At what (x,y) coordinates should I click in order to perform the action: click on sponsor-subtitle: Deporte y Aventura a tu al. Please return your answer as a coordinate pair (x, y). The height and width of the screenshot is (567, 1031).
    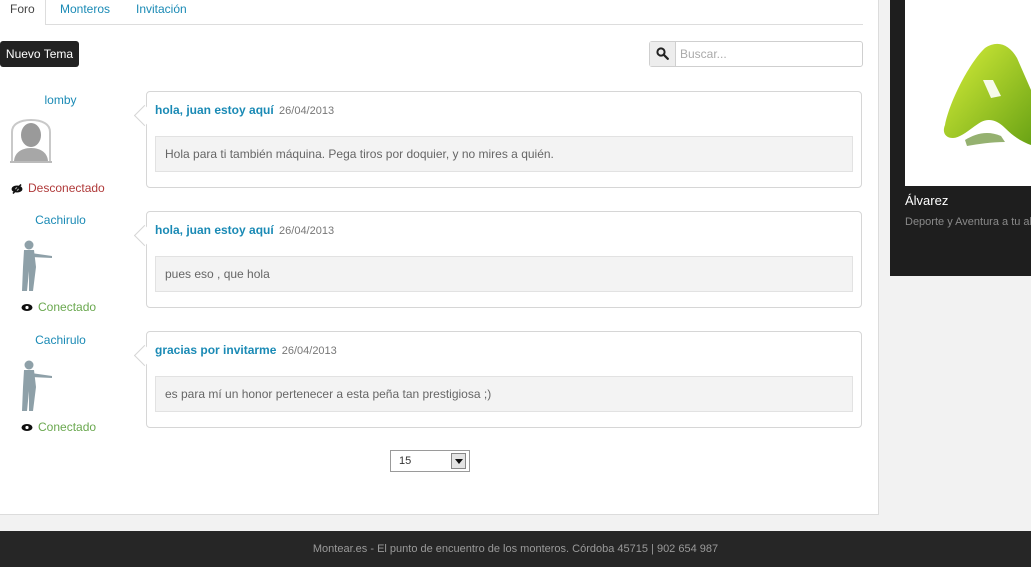
    Looking at the image, I should click on (968, 222).